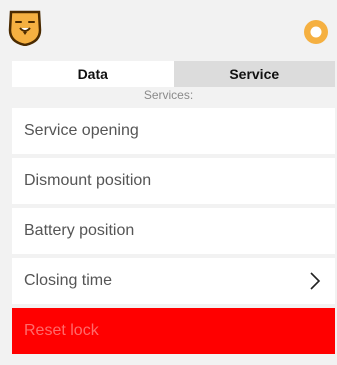 This screenshot has width=337, height=365. I want to click on tab-data: Data, so click(93, 74).